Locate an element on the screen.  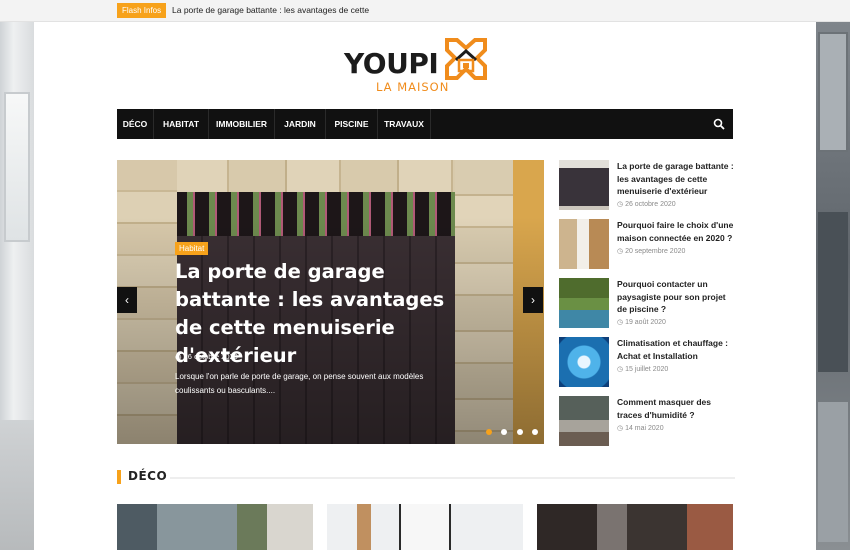
slider-next-button: › is located at coordinates (533, 300).